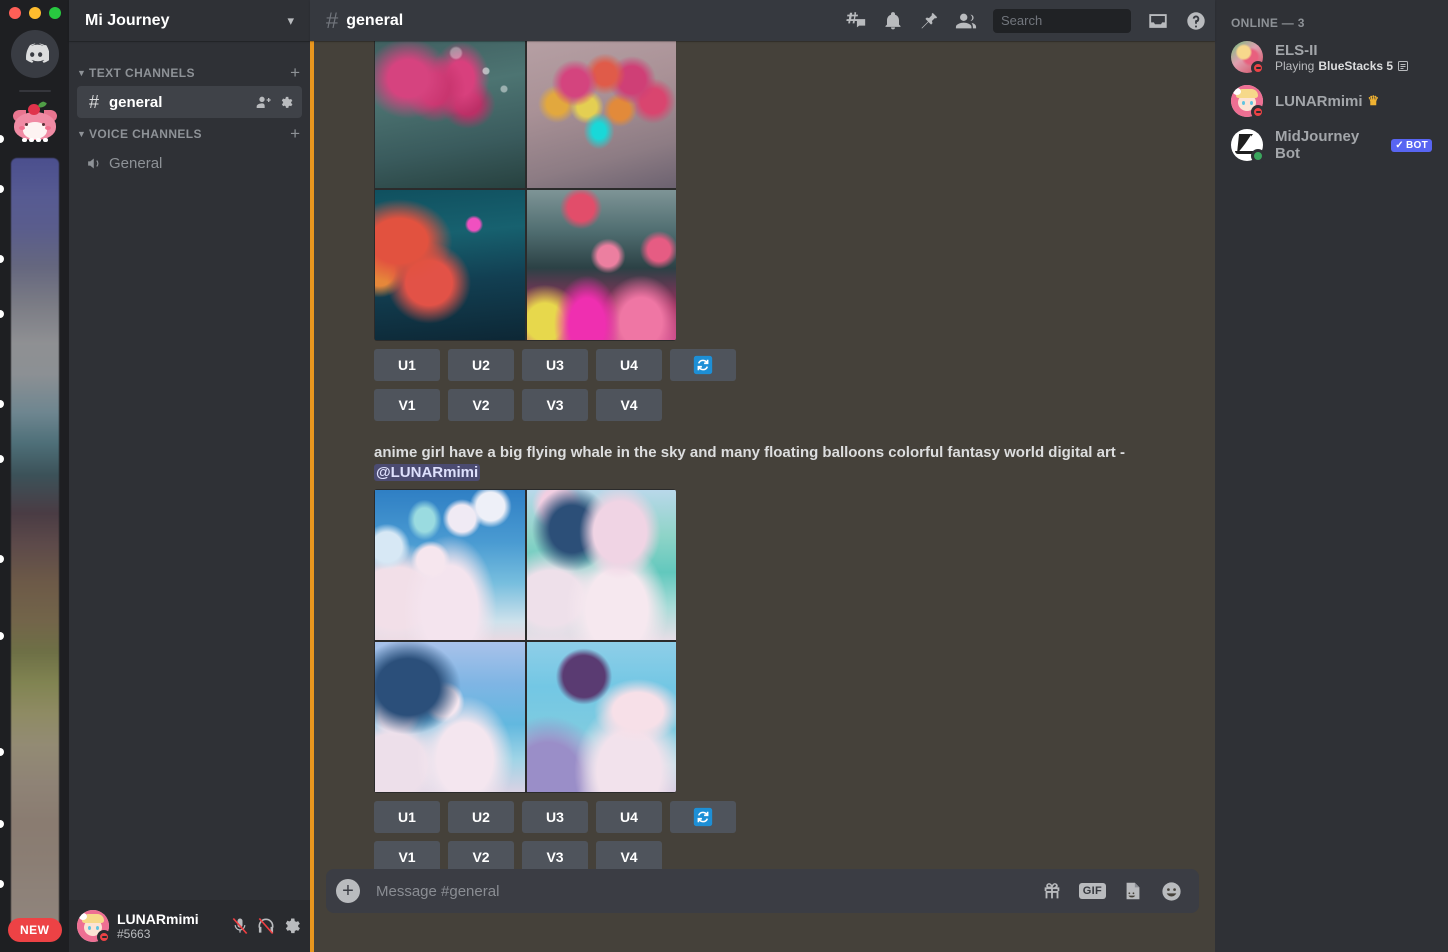 Image resolution: width=1448 pixels, height=952 pixels. What do you see at coordinates (427, 472) in the screenshot?
I see `user-mention: @LUNARmimi` at bounding box center [427, 472].